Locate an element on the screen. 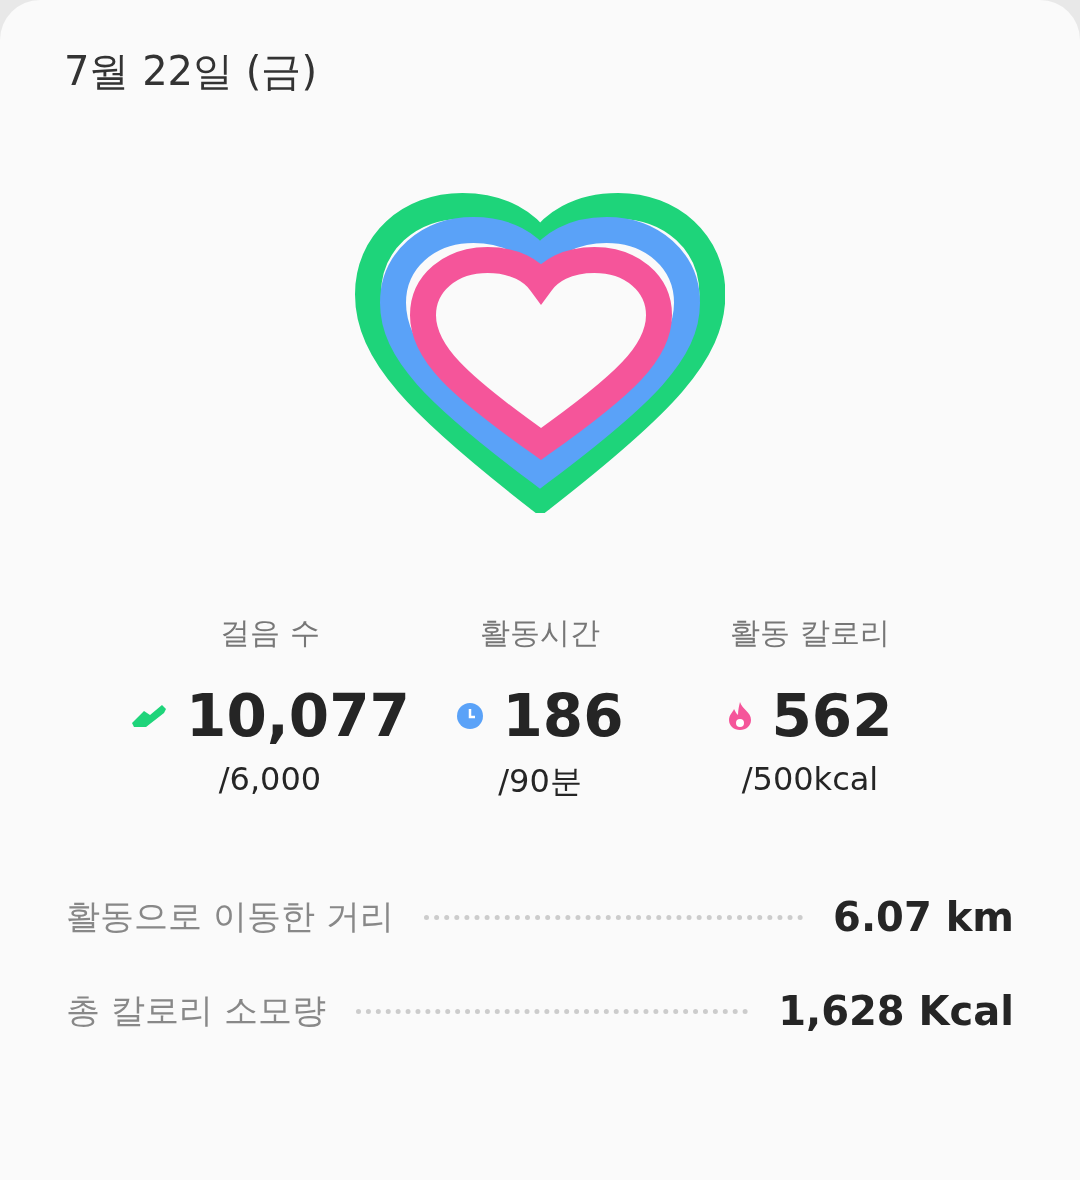 The image size is (1080, 1180). summary-value: 1,628 Kcal is located at coordinates (896, 1011).